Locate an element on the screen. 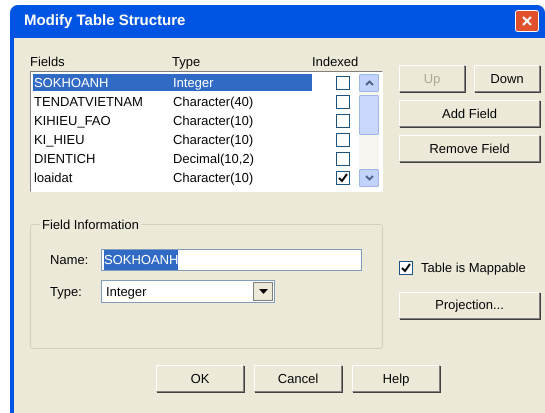 This screenshot has height=413, width=545. dialog-button: Cancel is located at coordinates (298, 378).